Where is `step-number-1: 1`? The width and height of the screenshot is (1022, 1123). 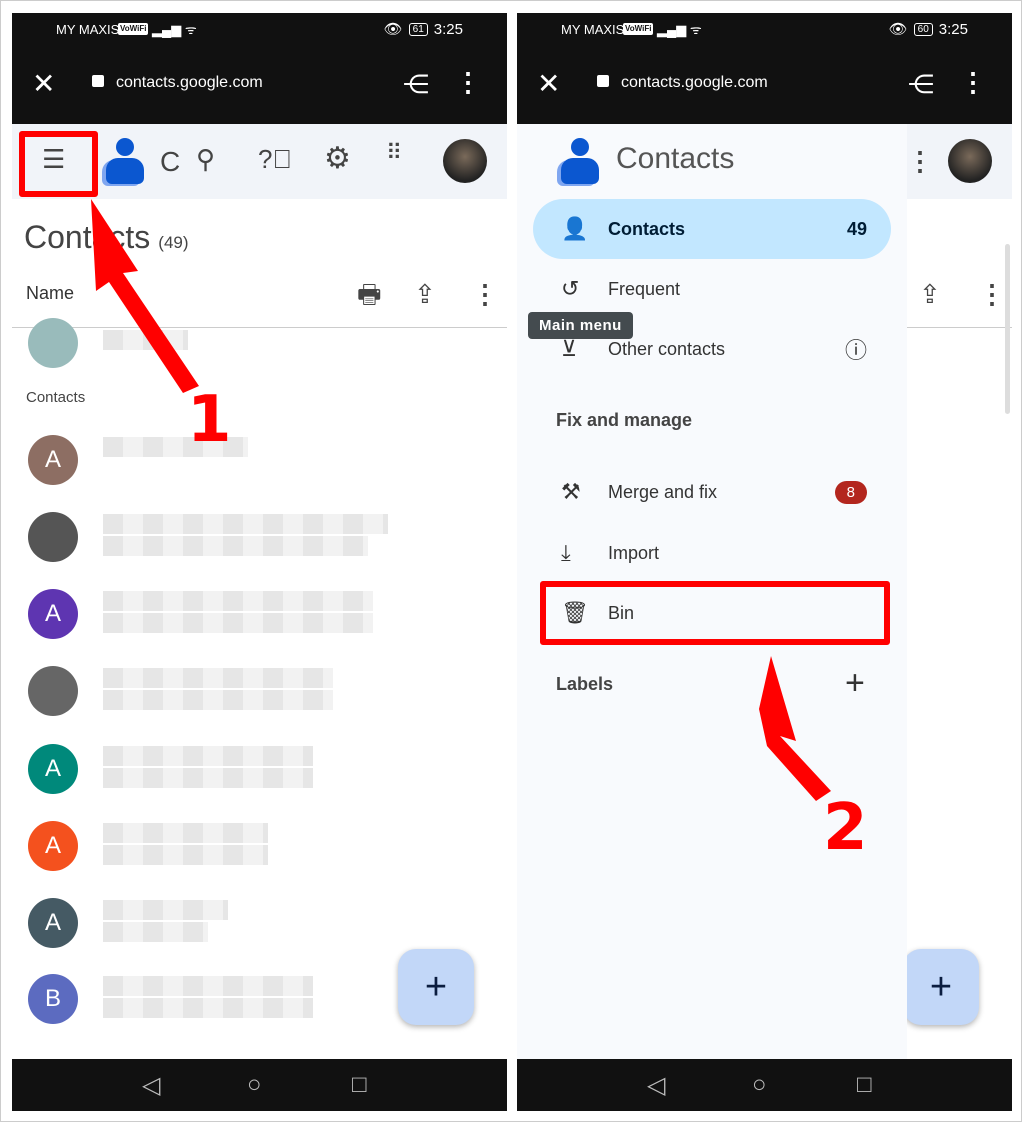 step-number-1: 1 is located at coordinates (209, 420).